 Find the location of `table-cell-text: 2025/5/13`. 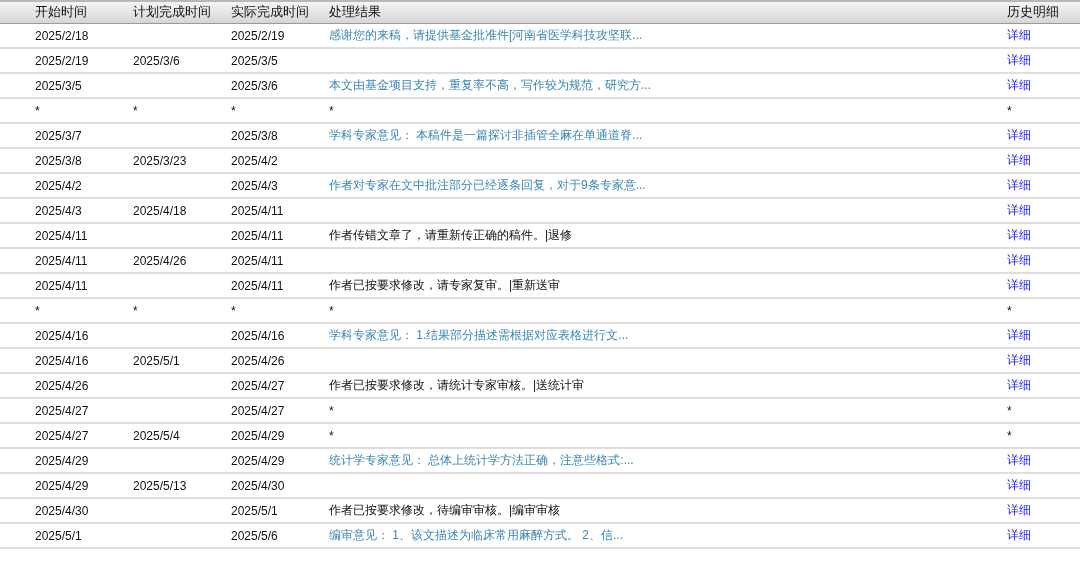

table-cell-text: 2025/5/13 is located at coordinates (160, 485).